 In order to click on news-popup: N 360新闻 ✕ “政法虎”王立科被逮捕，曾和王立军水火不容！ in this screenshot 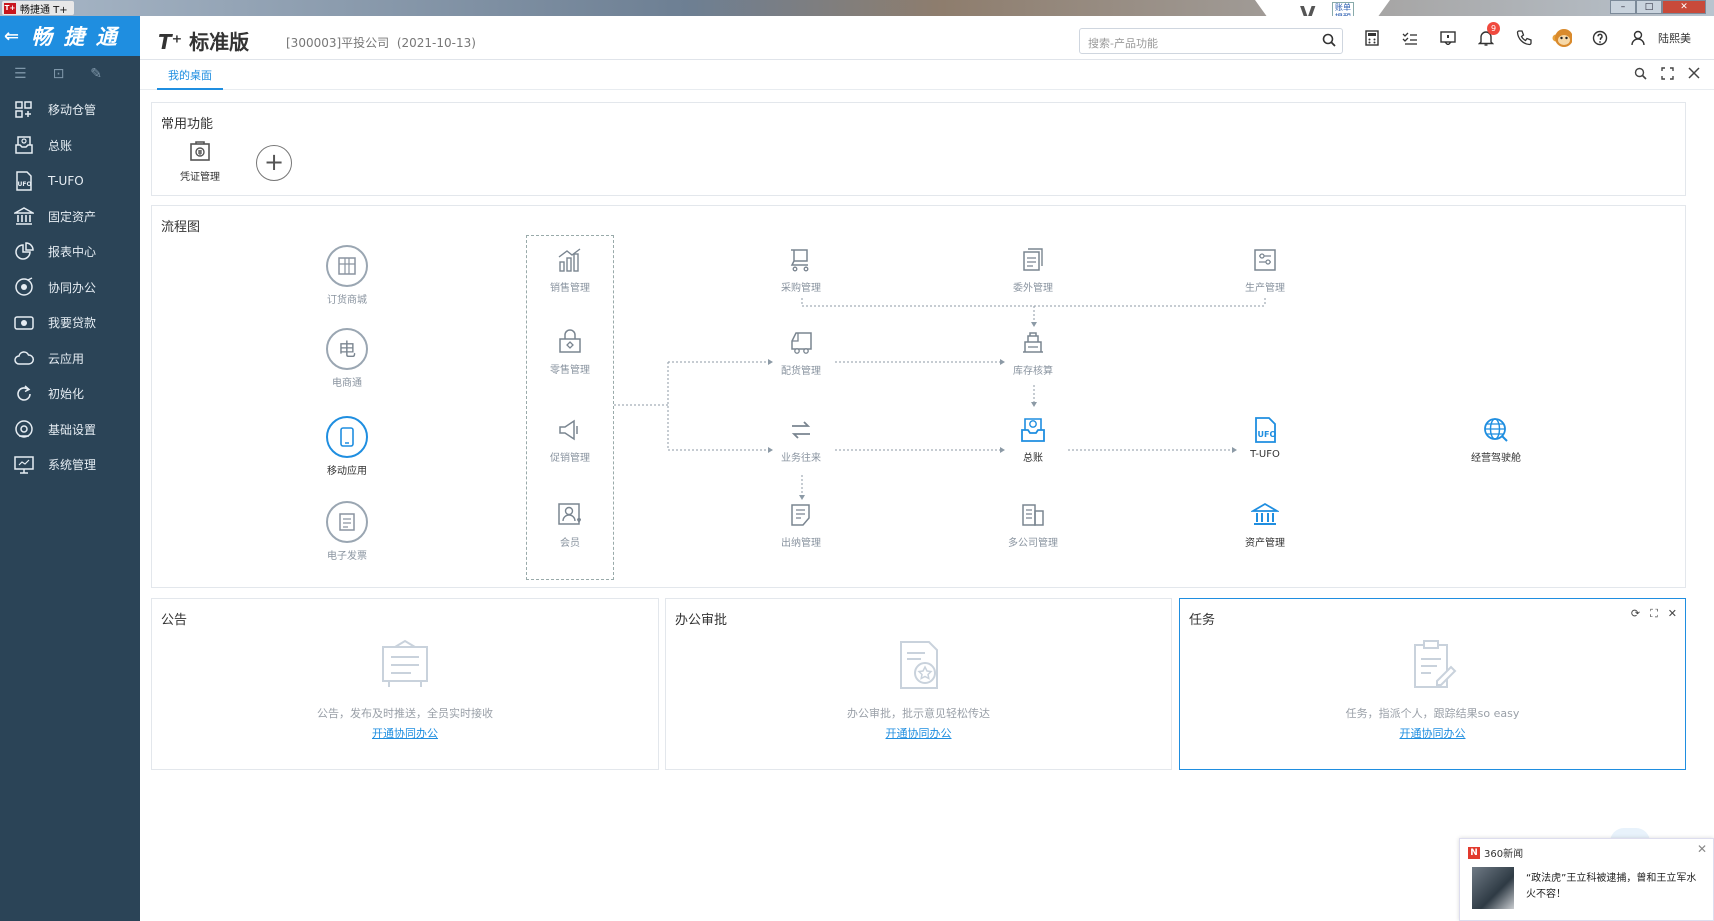, I will do `click(1586, 879)`.